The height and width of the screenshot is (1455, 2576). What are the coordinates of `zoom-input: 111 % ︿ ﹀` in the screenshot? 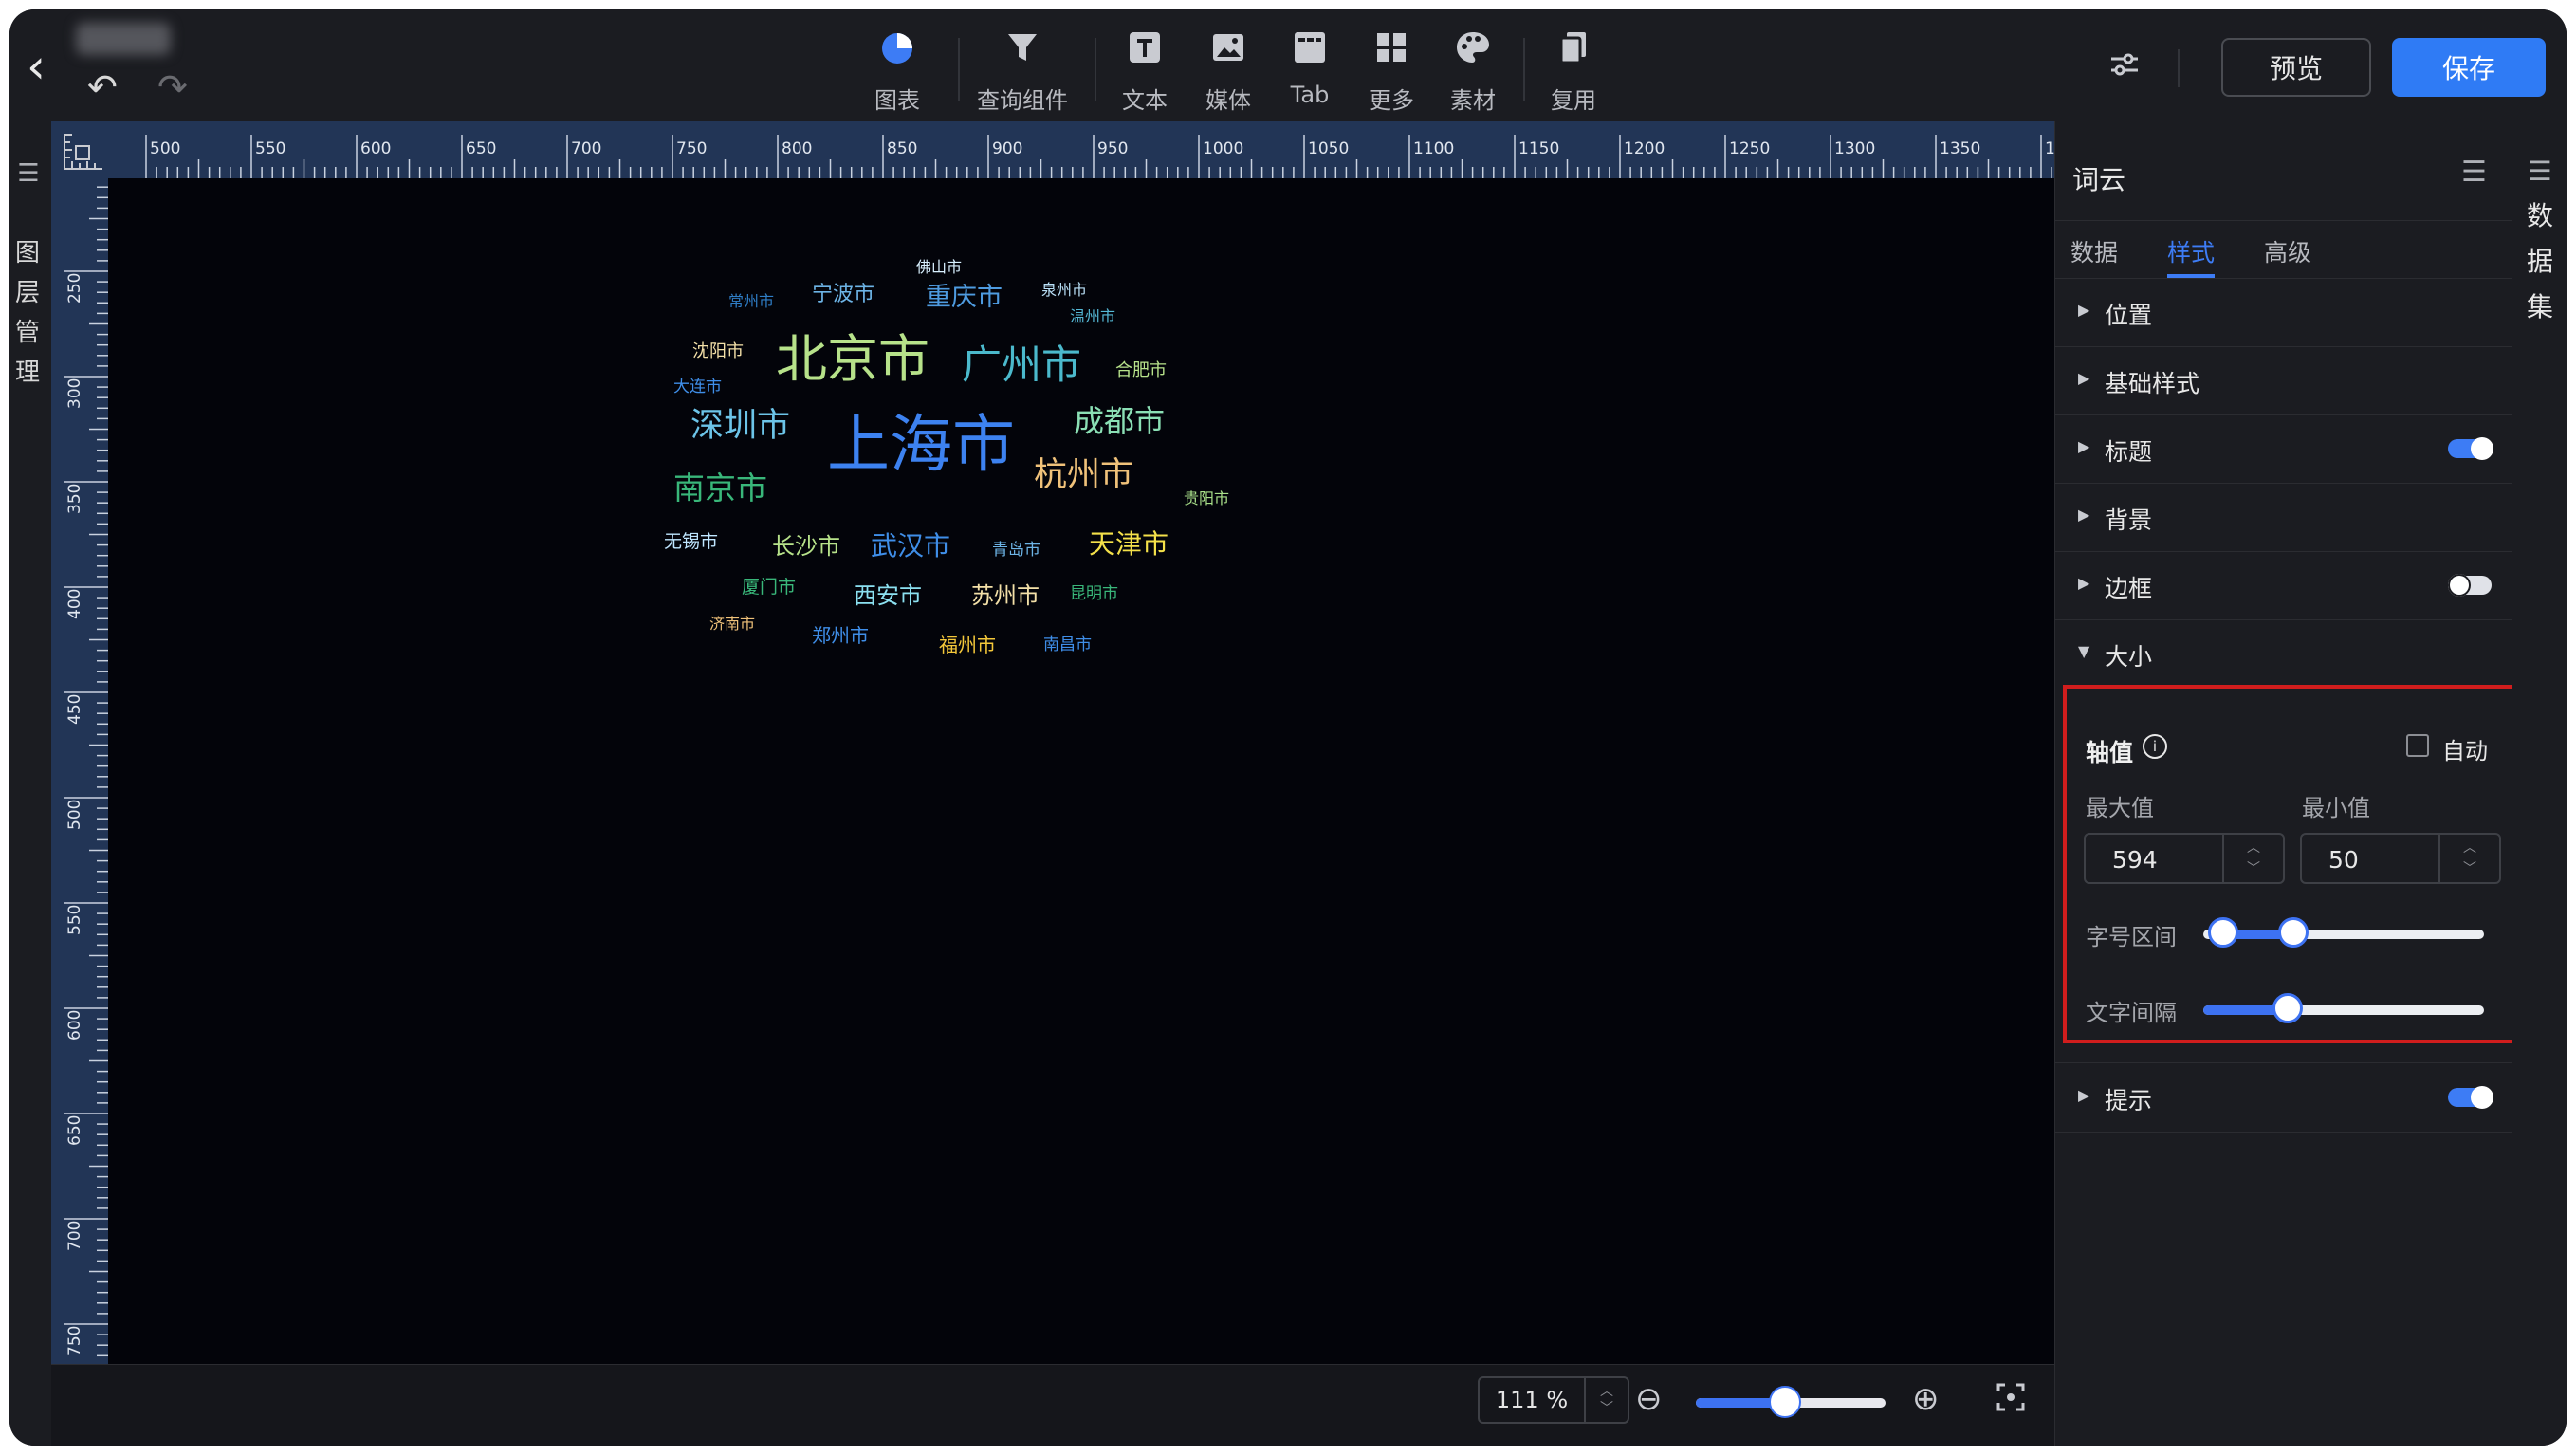 It's located at (1553, 1400).